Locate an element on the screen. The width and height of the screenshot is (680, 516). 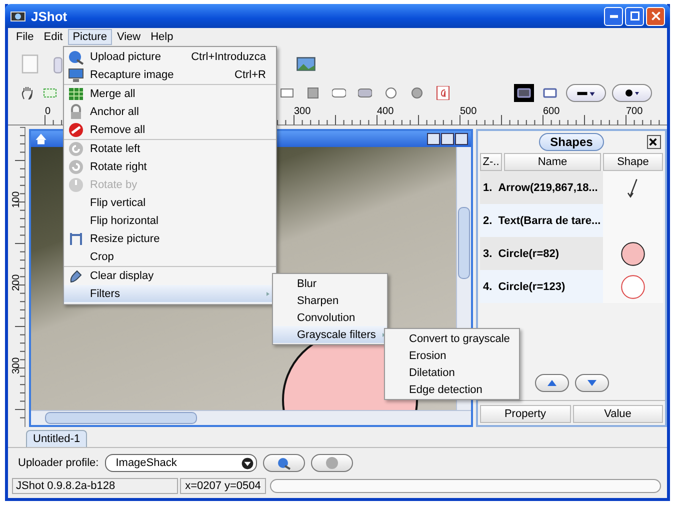
maximize-button is located at coordinates (634, 16).